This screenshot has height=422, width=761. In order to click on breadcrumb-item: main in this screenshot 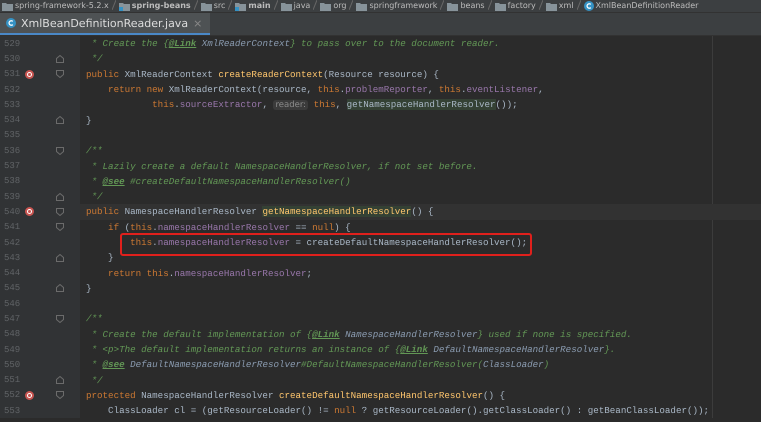, I will do `click(259, 6)`.